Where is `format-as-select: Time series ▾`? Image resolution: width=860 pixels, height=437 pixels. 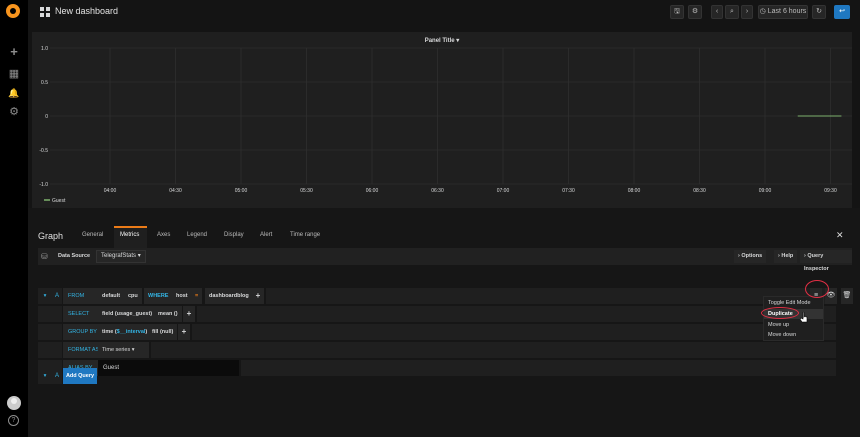 format-as-select: Time series ▾ is located at coordinates (123, 350).